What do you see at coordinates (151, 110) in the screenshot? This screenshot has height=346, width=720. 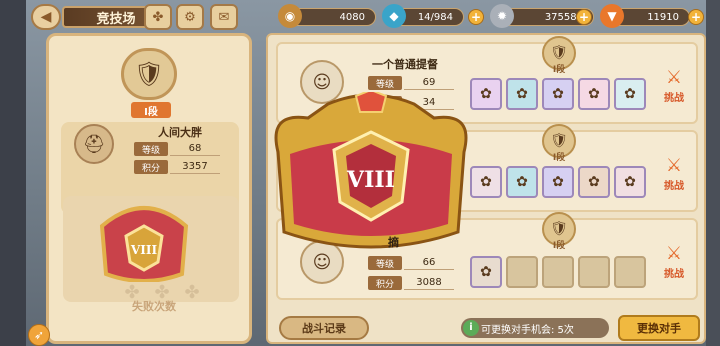 I see `player-rank-label: I段` at bounding box center [151, 110].